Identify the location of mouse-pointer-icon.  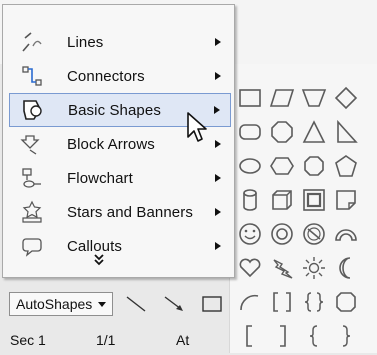
(197, 128).